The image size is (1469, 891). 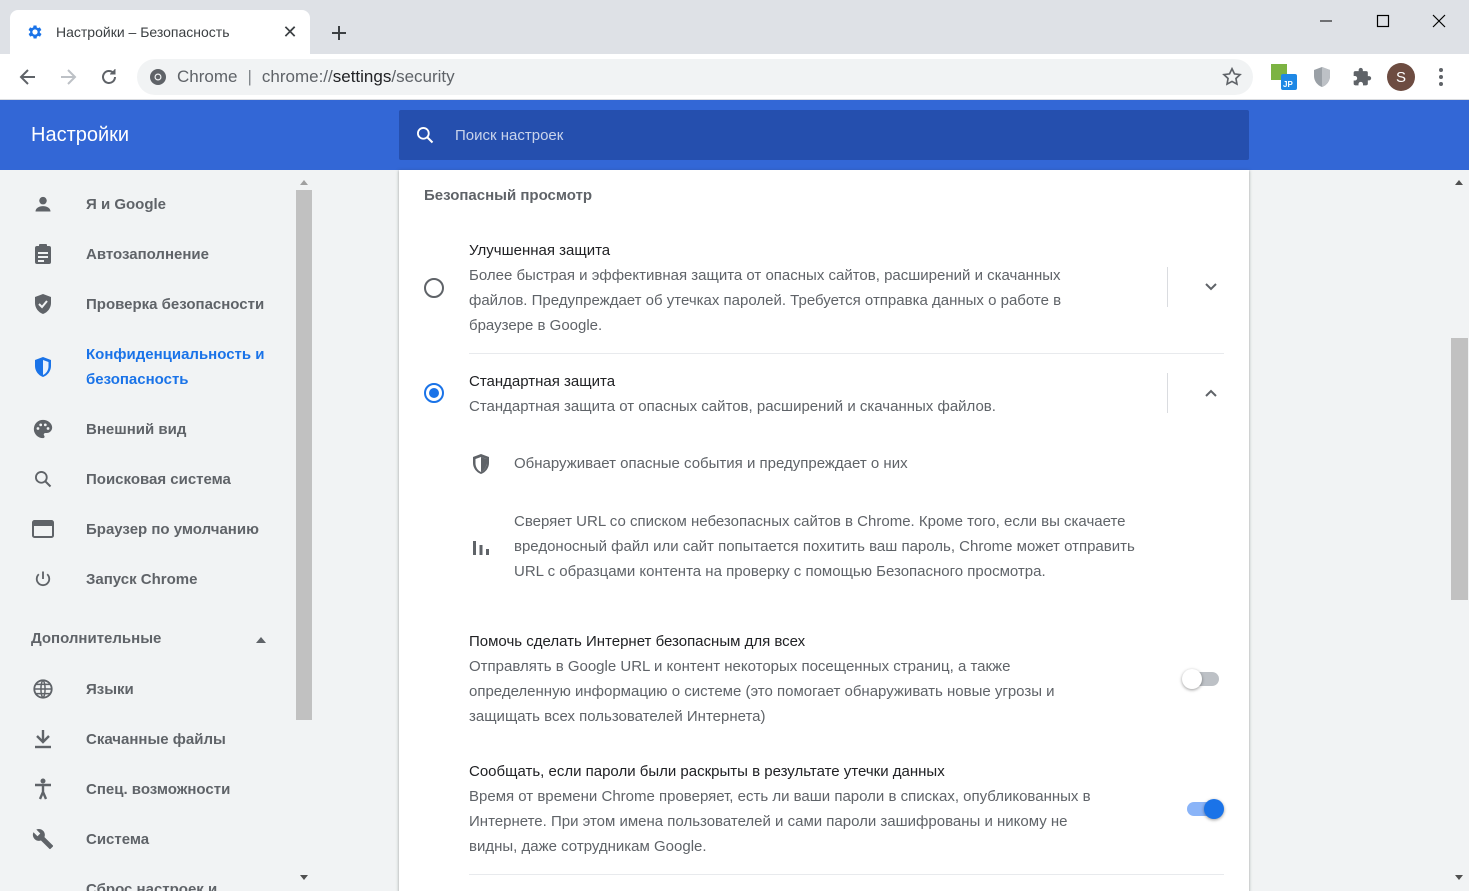 What do you see at coordinates (207, 76) in the screenshot?
I see `address-origin: Chrome` at bounding box center [207, 76].